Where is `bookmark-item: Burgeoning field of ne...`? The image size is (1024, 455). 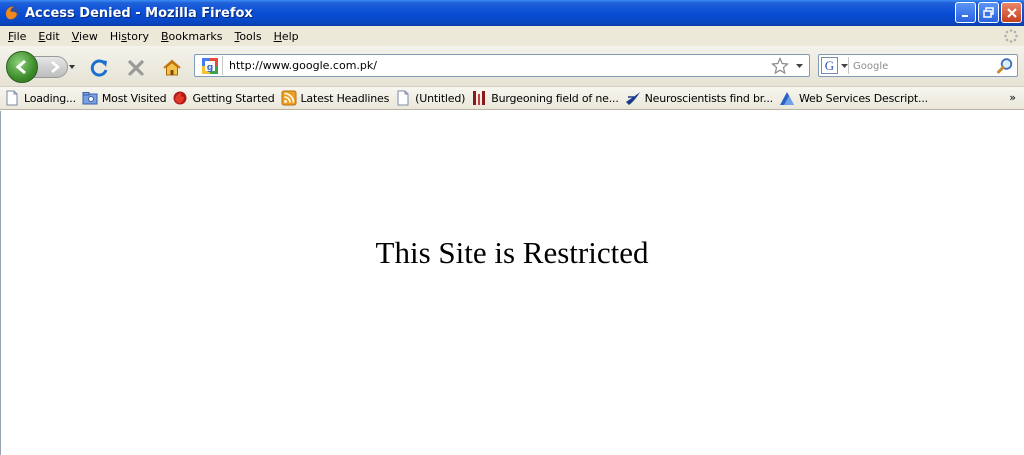 bookmark-item: Burgeoning field of ne... is located at coordinates (545, 98).